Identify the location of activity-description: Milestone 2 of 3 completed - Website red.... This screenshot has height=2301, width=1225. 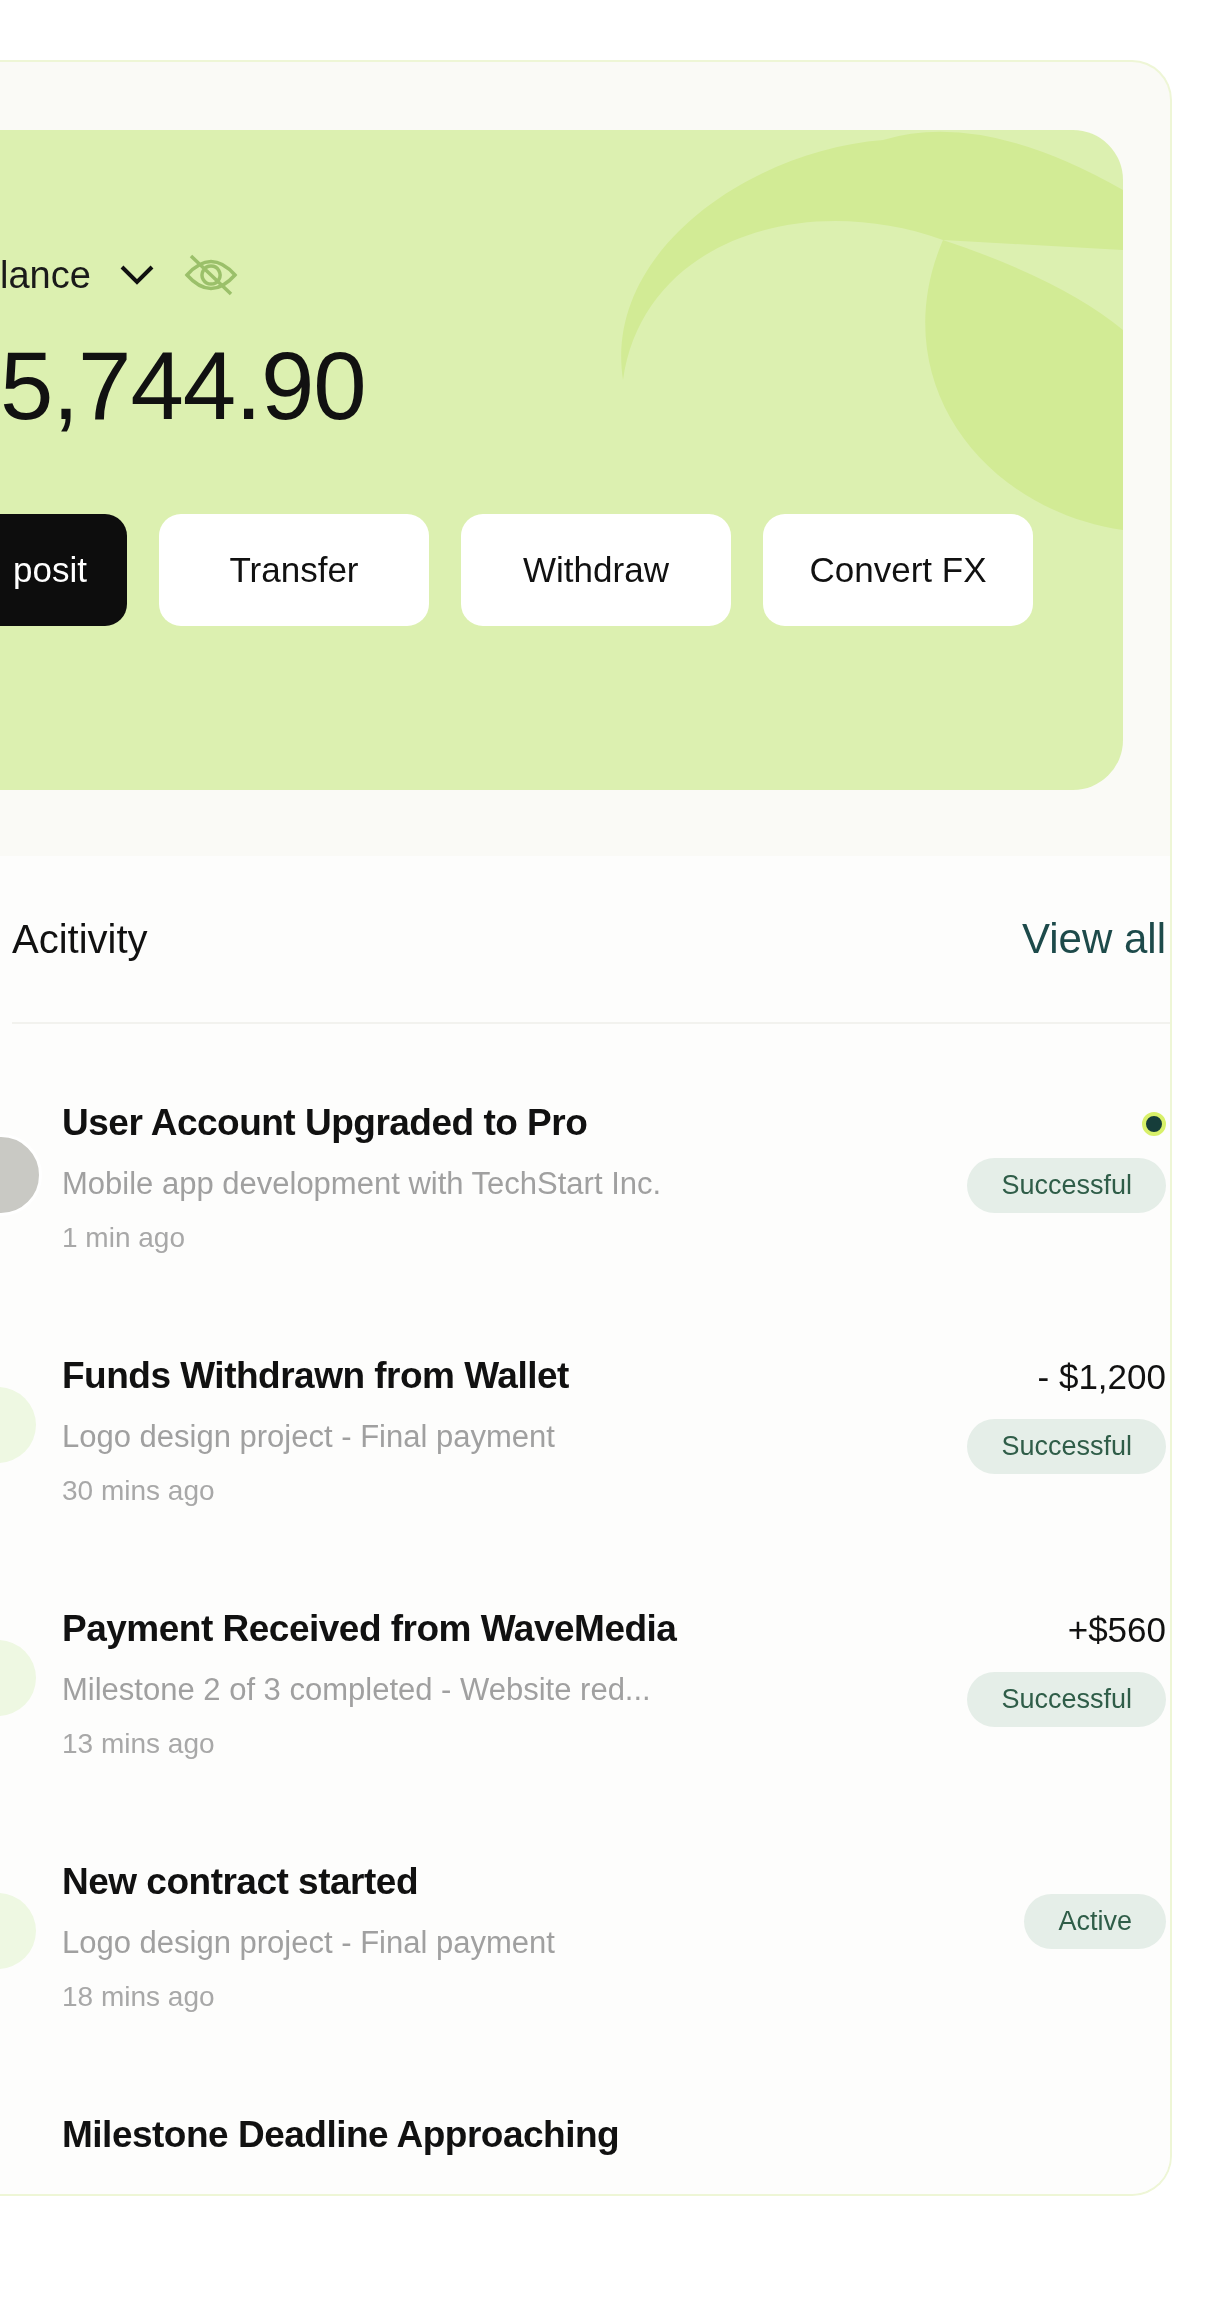
(357, 1690).